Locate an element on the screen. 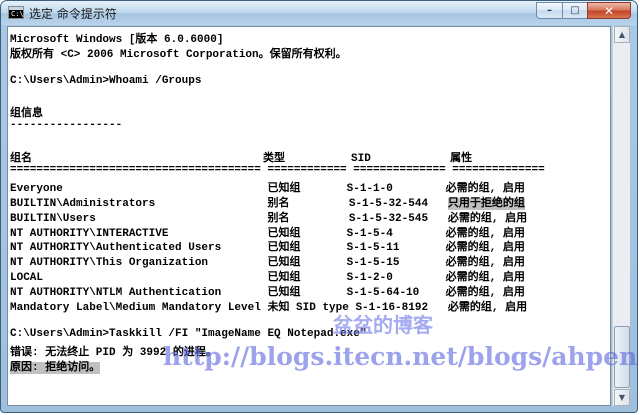  console-selection: 原因: 拒绝访问。 is located at coordinates (55, 367).